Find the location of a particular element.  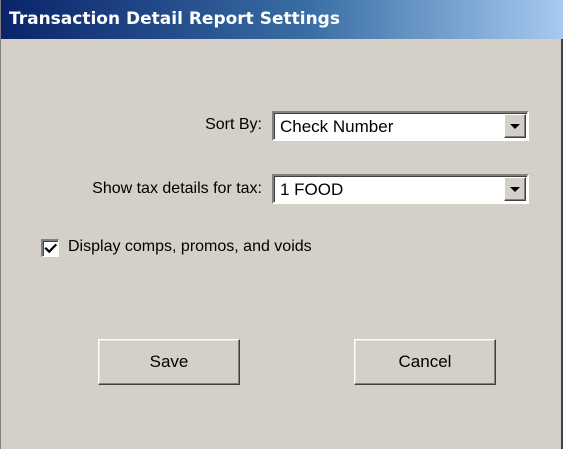

display-comps-label: Display comps, promos, and voids is located at coordinates (190, 247).